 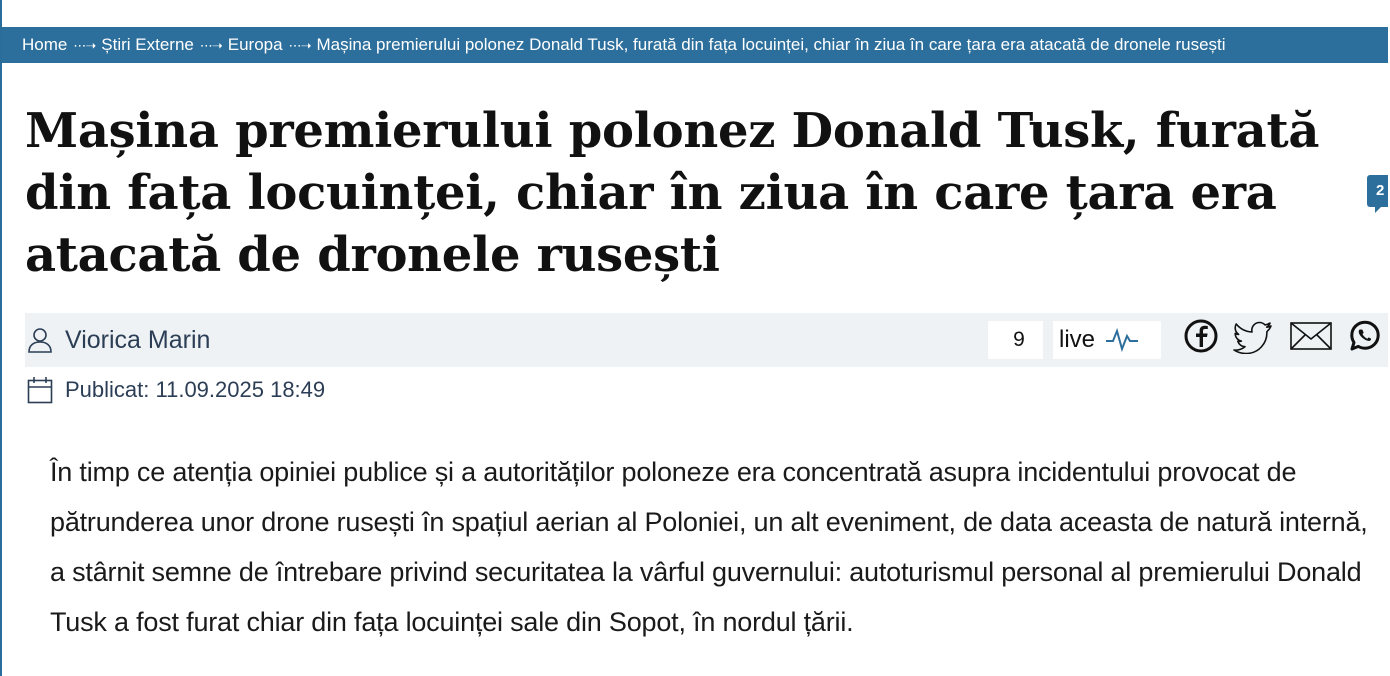 I want to click on published-date: Publicat: 11.09.2025 18:49, so click(x=176, y=390).